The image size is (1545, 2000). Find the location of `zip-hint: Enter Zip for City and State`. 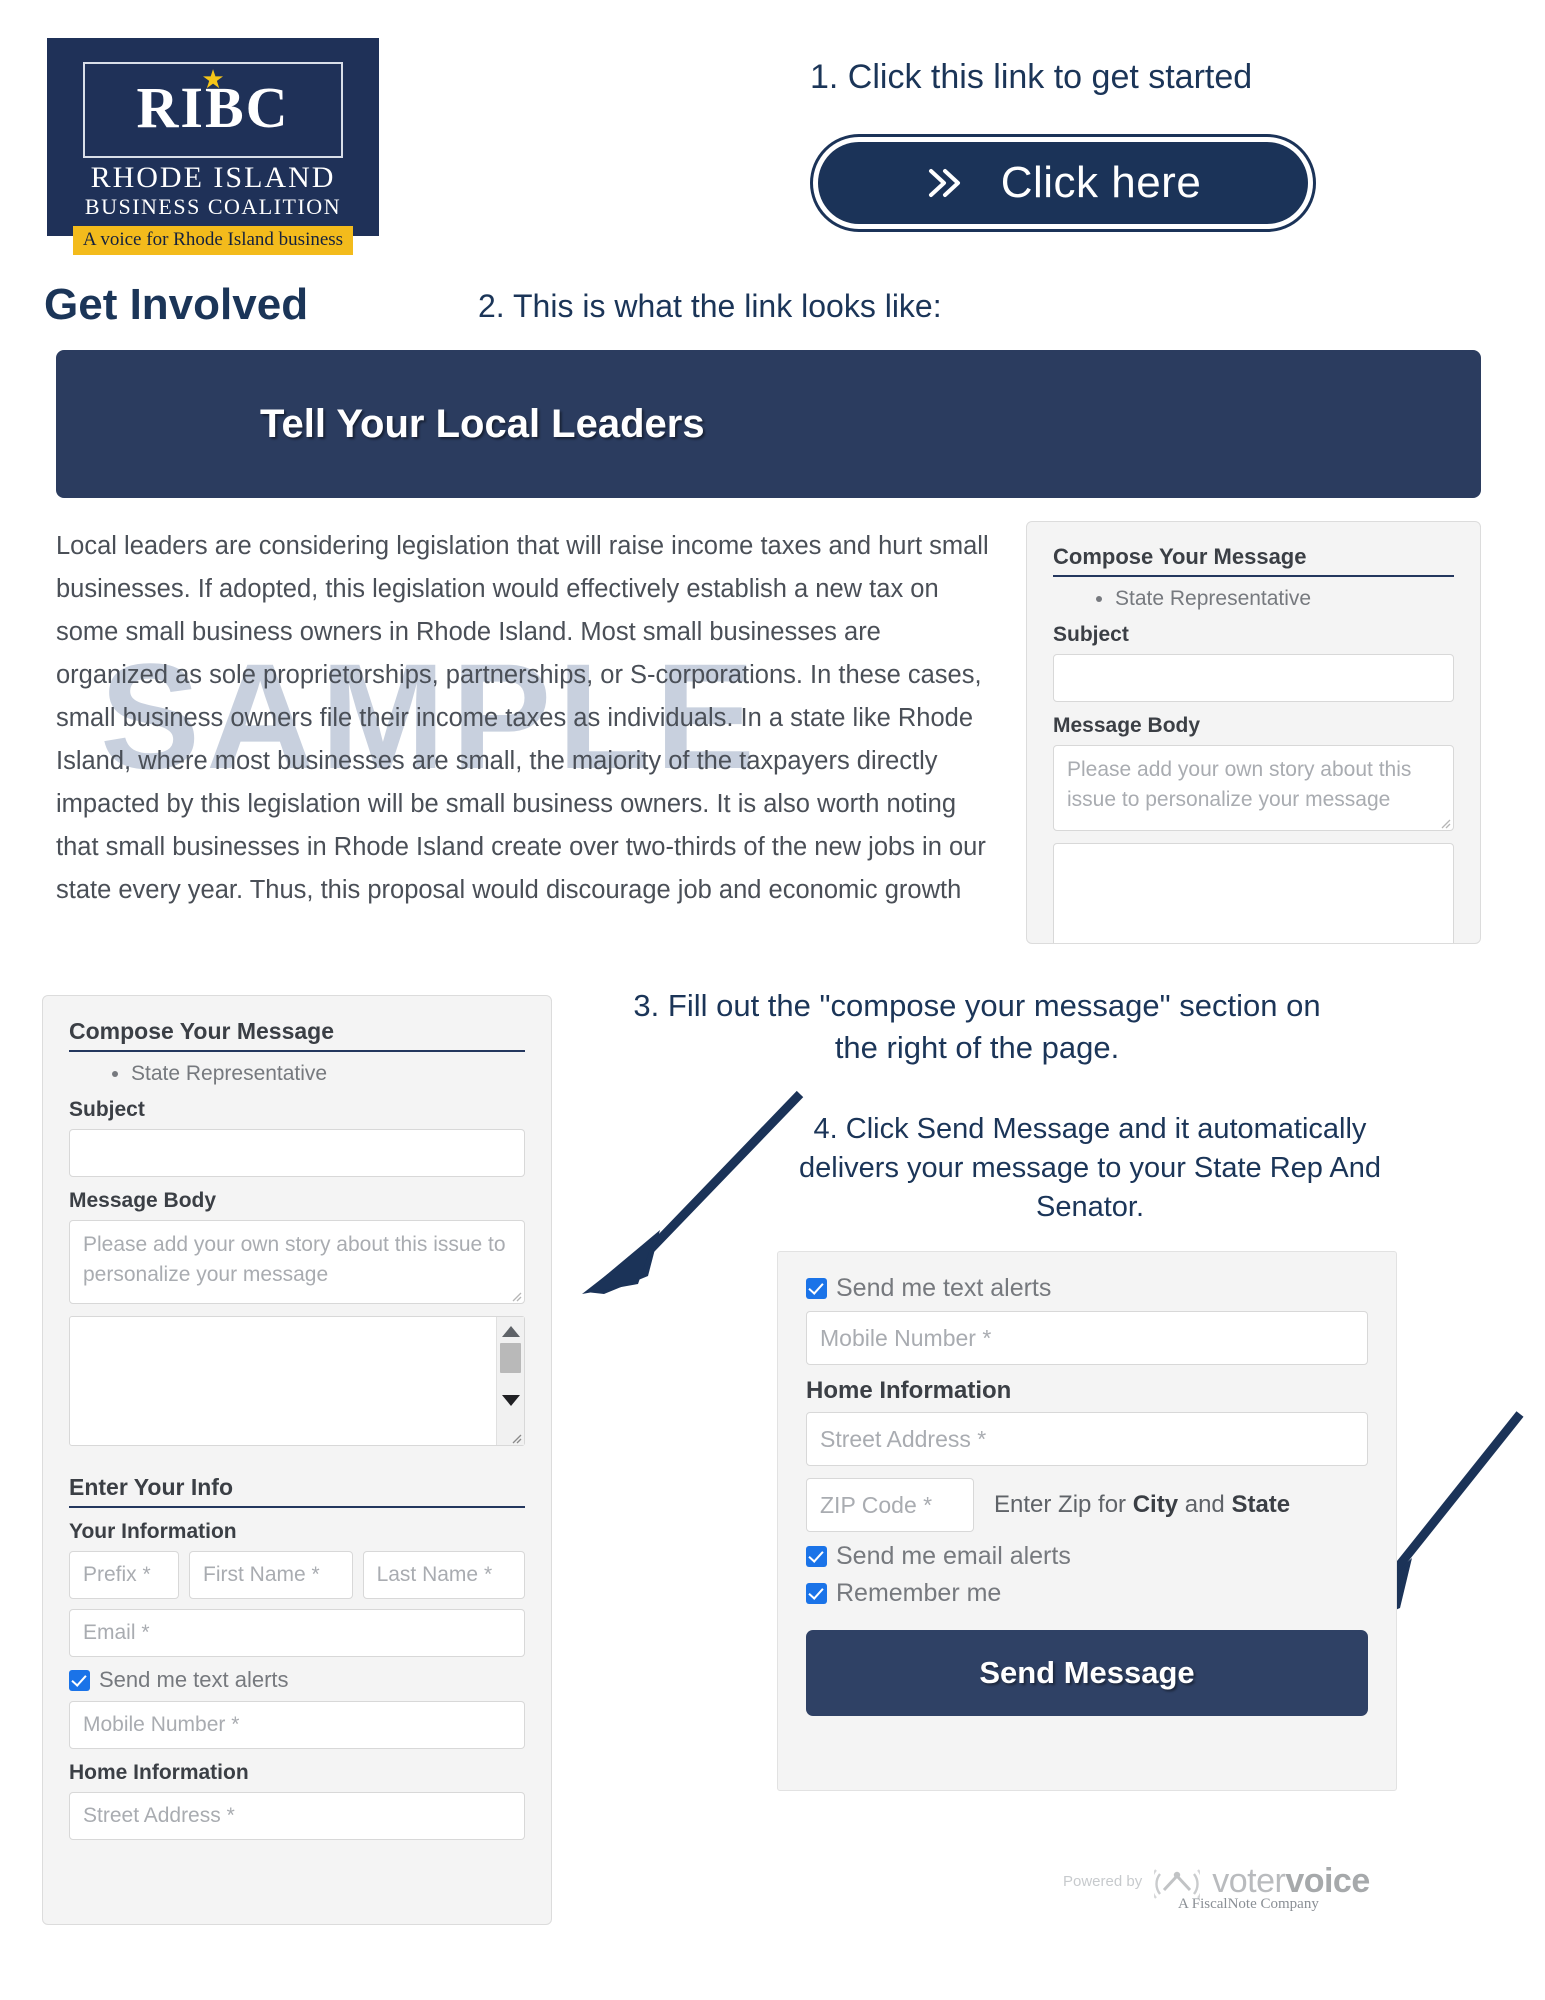

zip-hint: Enter Zip for City and State is located at coordinates (1142, 1505).